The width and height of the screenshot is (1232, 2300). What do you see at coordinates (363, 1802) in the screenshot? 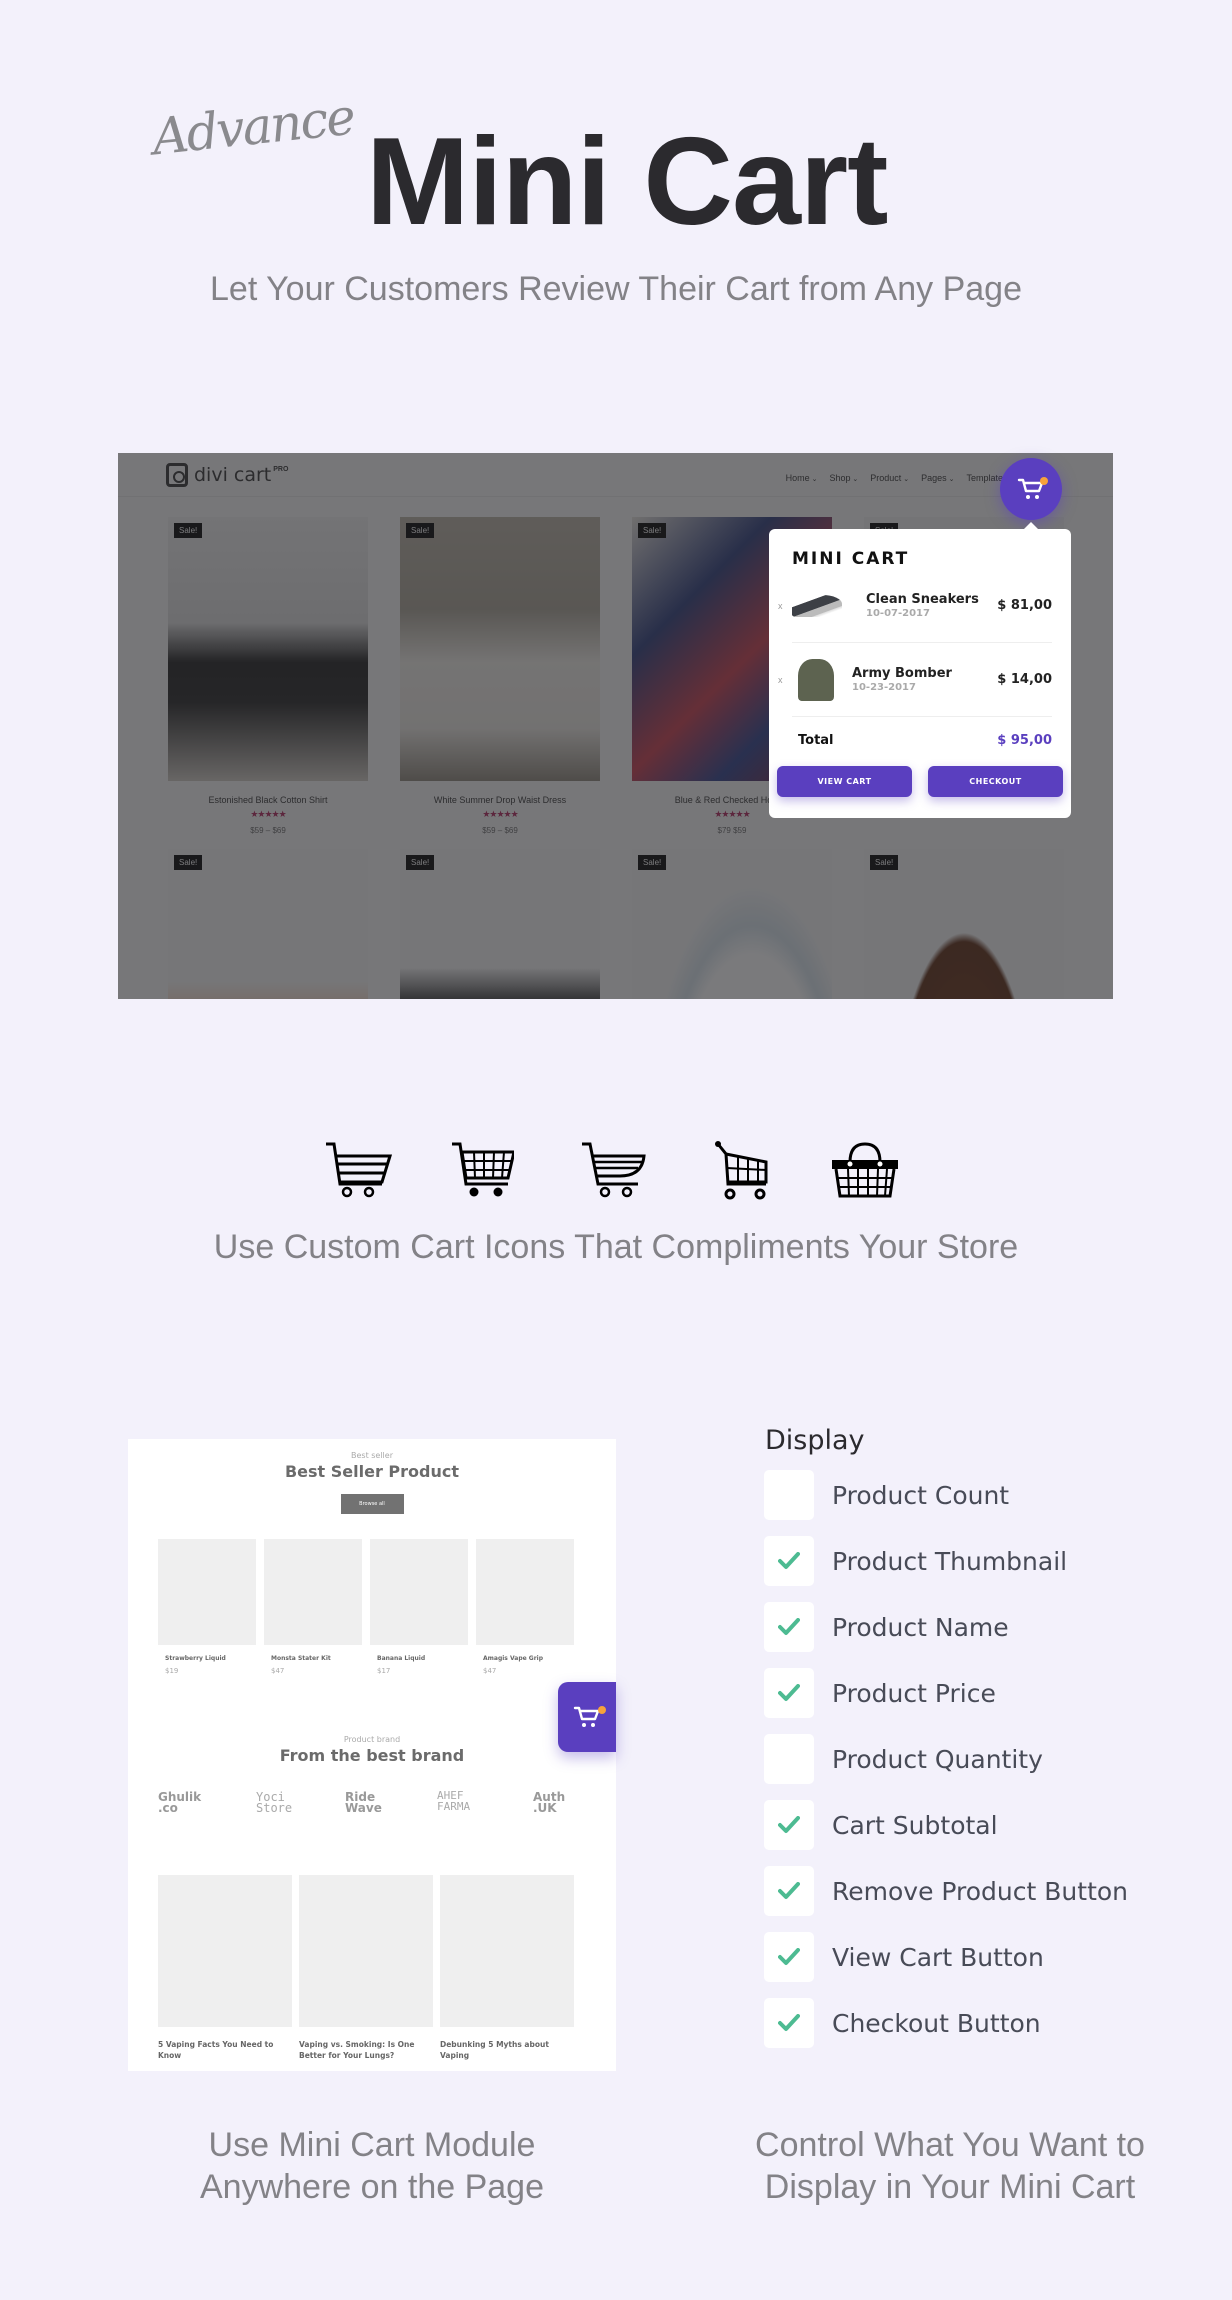
I see `brand-logo: Ride Wave` at bounding box center [363, 1802].